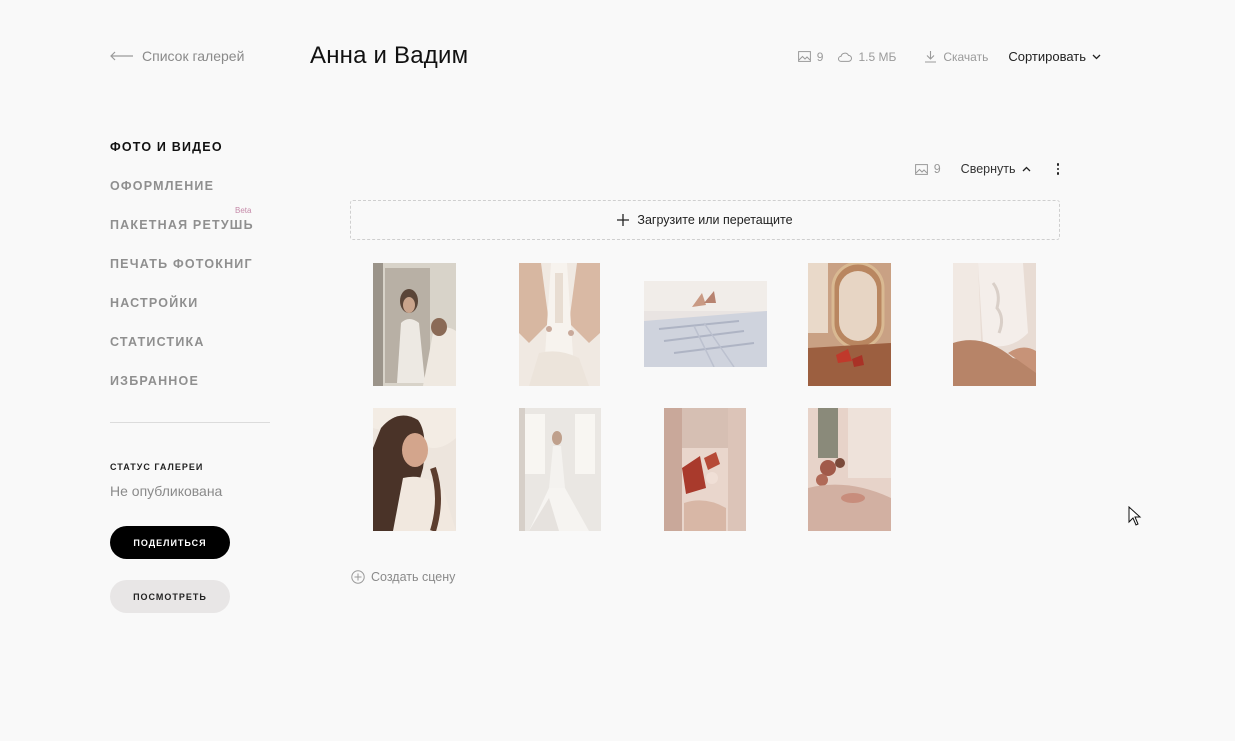 This screenshot has width=1235, height=741. What do you see at coordinates (820, 56) in the screenshot?
I see `photo-count-value: 9` at bounding box center [820, 56].